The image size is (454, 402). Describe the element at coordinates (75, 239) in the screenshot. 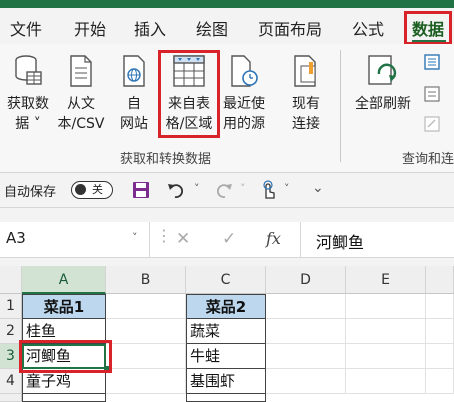

I see `name-box: A3 ˅` at that location.